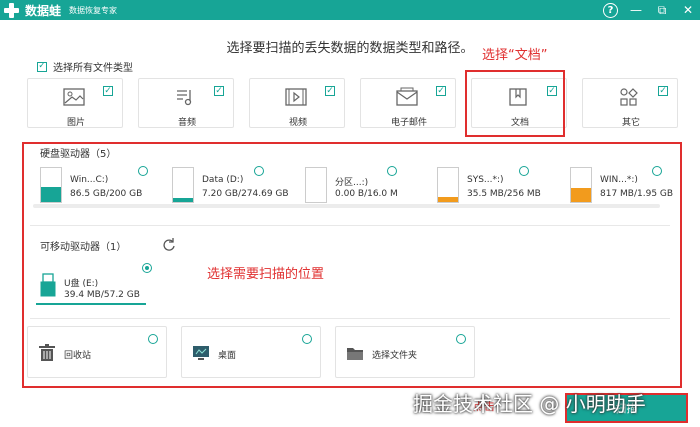 Image resolution: width=700 pixels, height=427 pixels. I want to click on category-email: ✓ 电子邮件, so click(408, 103).